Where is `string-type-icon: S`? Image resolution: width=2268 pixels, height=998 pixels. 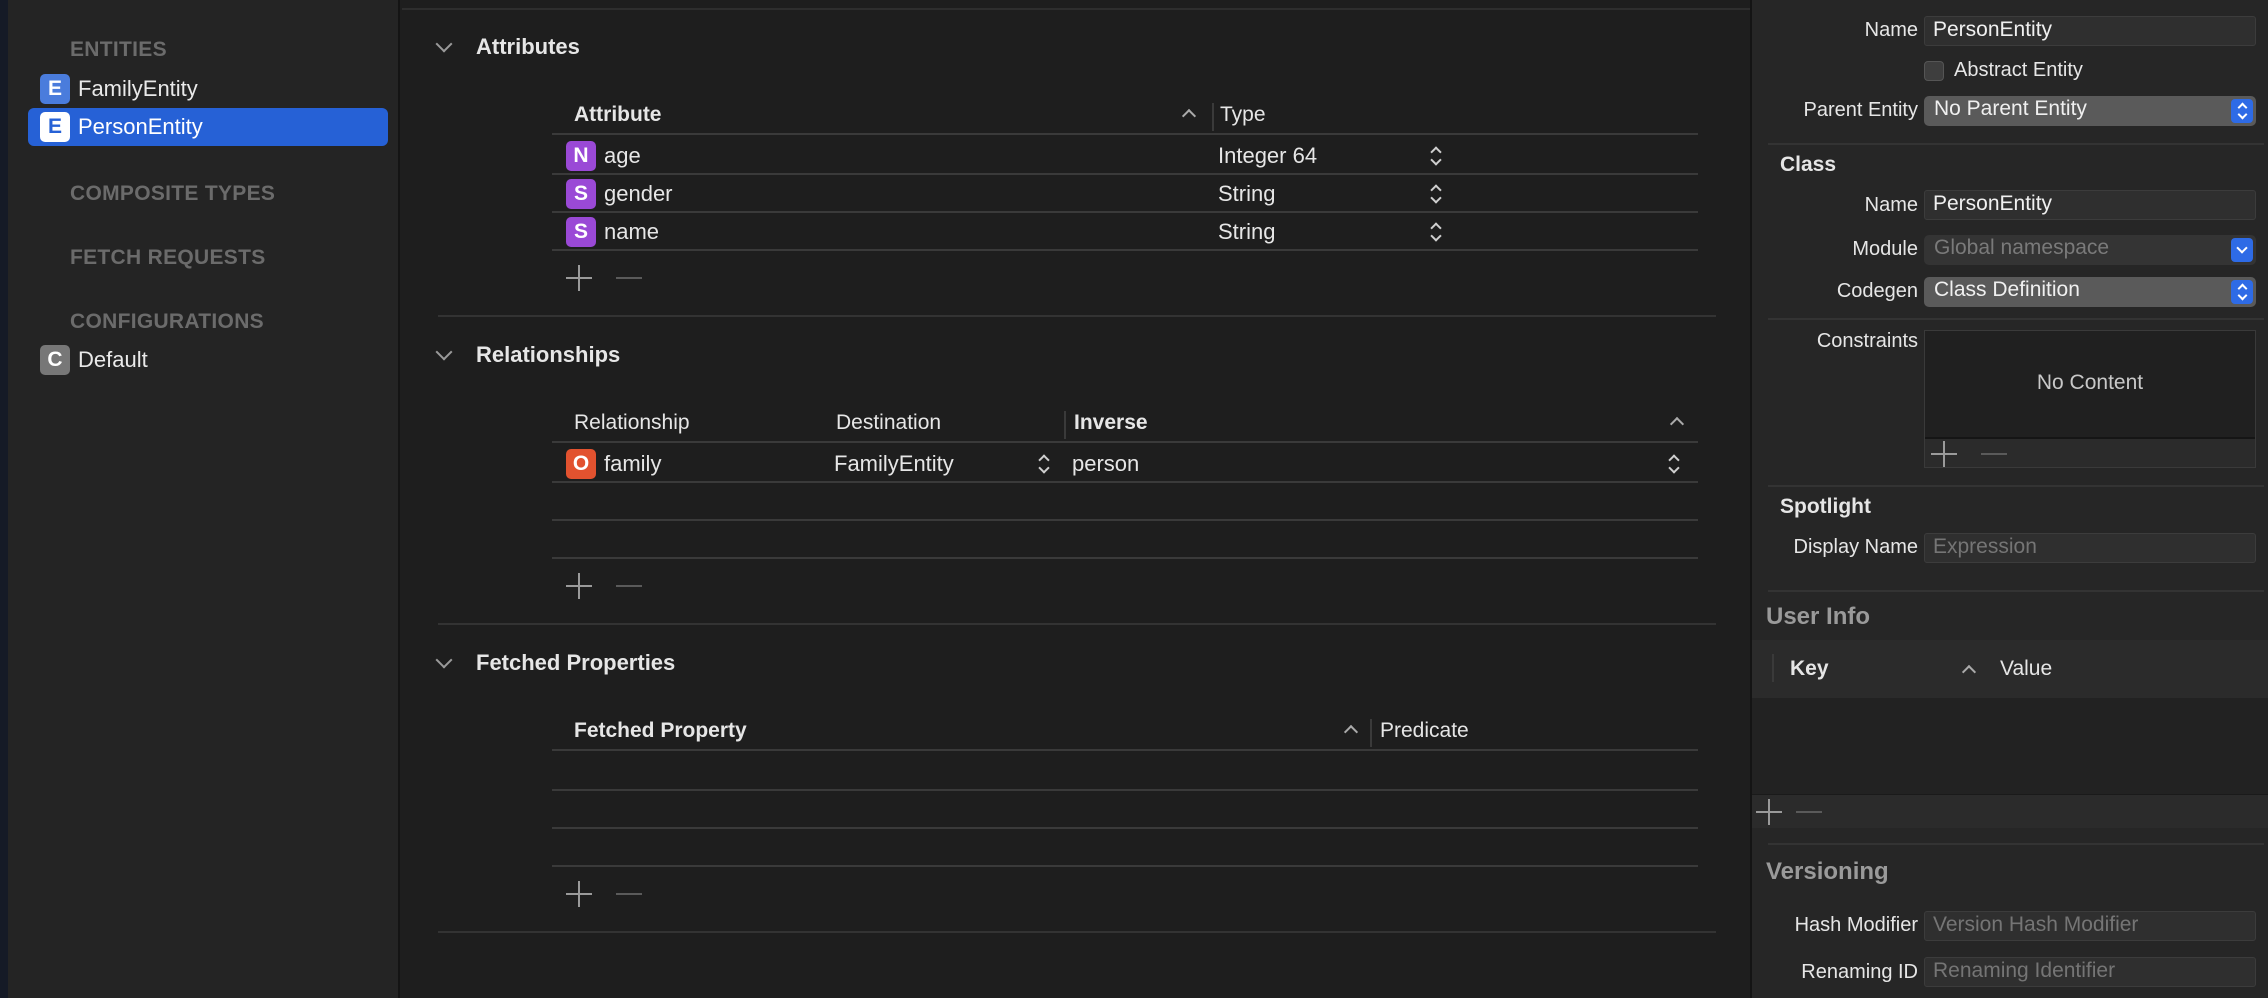 string-type-icon: S is located at coordinates (581, 194).